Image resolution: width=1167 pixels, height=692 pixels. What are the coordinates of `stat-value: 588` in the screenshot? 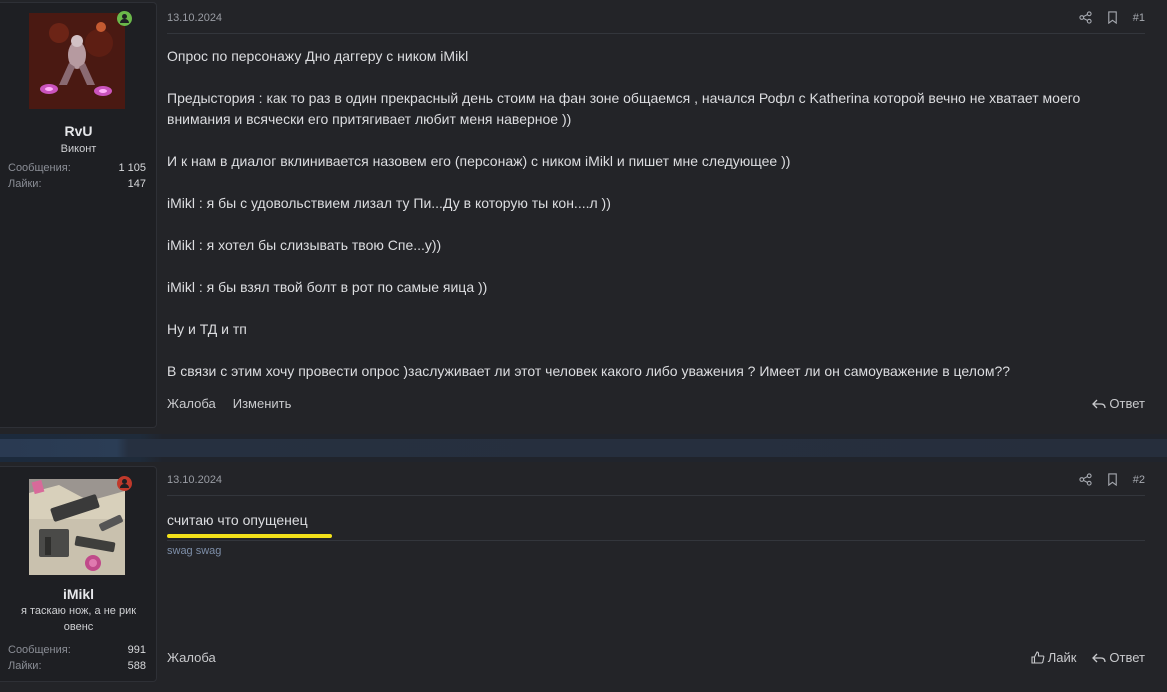 It's located at (136, 666).